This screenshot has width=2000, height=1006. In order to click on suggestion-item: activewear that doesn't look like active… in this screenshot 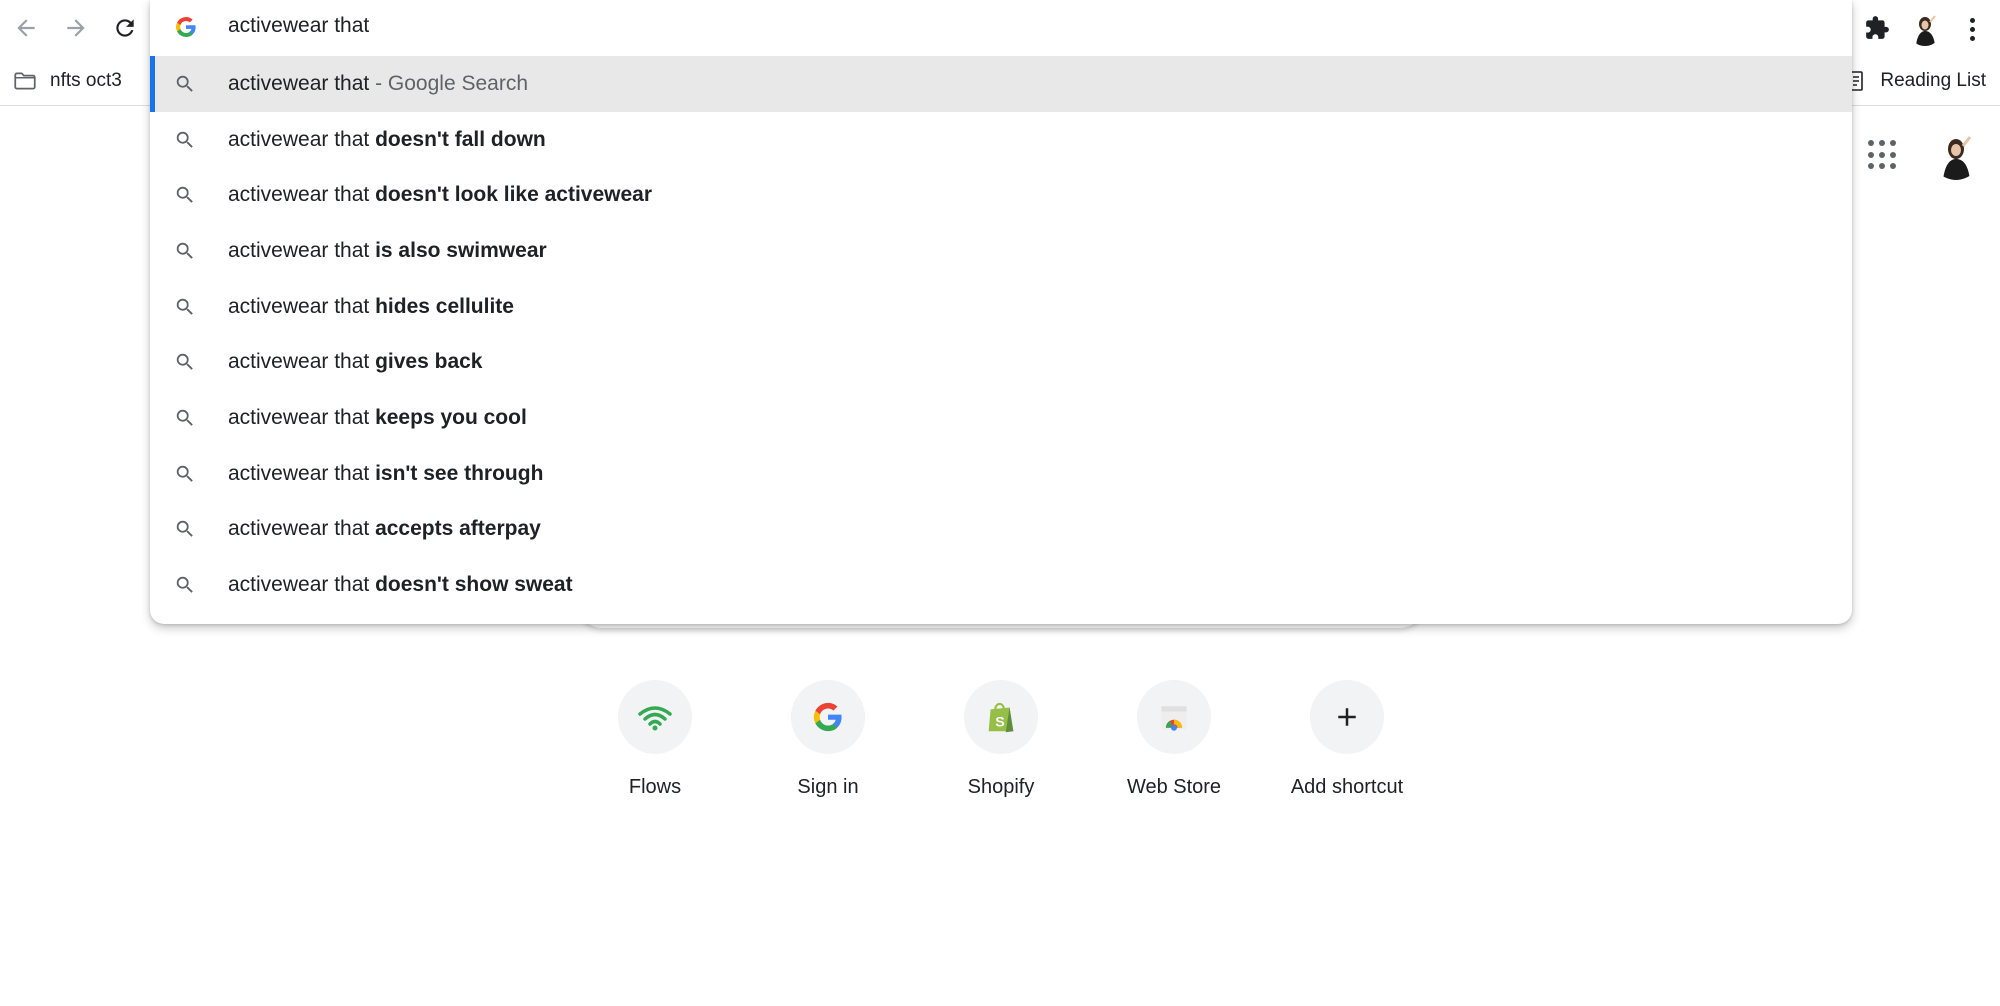, I will do `click(1001, 195)`.